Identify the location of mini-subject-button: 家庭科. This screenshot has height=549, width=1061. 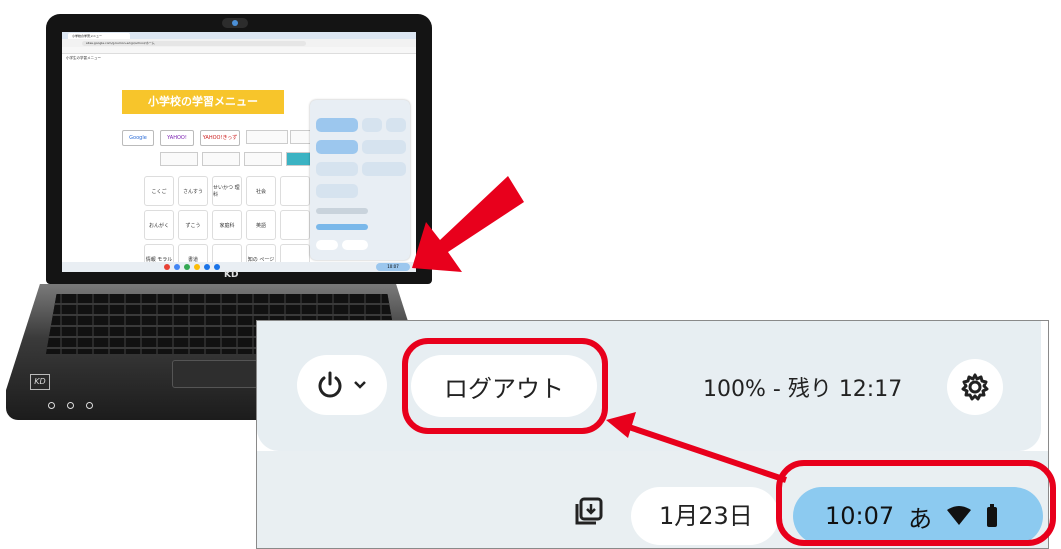
(227, 225).